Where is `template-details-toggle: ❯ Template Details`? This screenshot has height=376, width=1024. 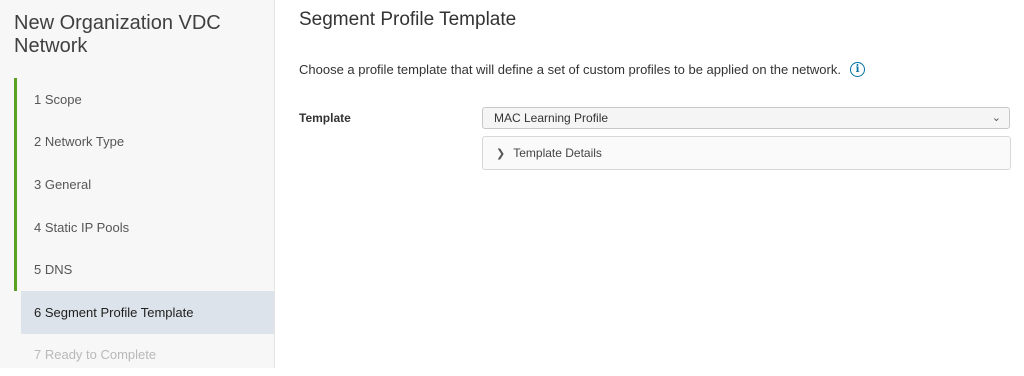 template-details-toggle: ❯ Template Details is located at coordinates (746, 153).